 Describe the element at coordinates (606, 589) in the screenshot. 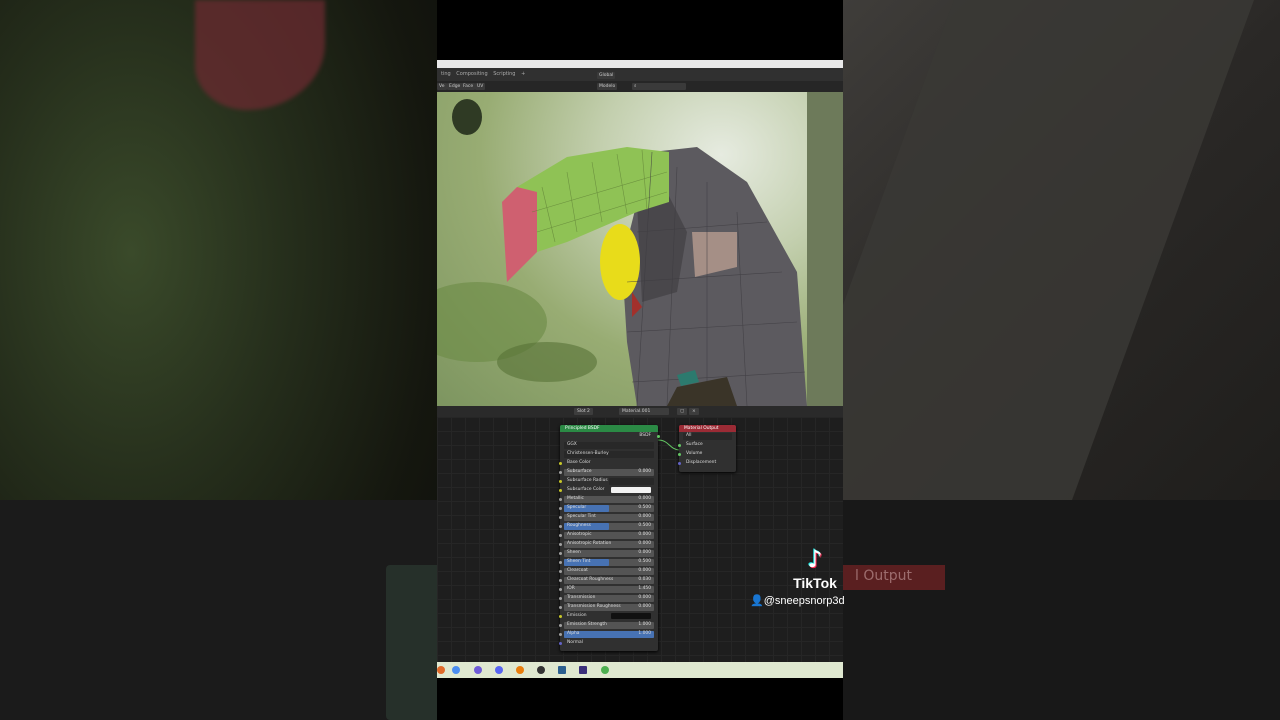

I see `bsdf-input-row: IOR 1.450` at that location.